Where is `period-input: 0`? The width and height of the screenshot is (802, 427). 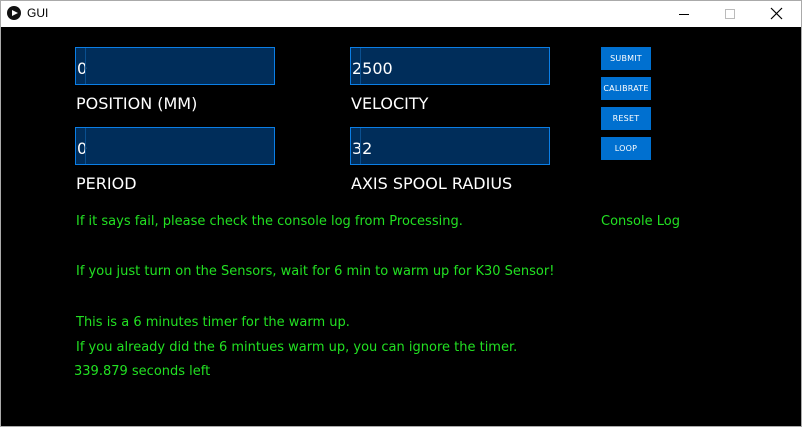
period-input: 0 is located at coordinates (175, 146).